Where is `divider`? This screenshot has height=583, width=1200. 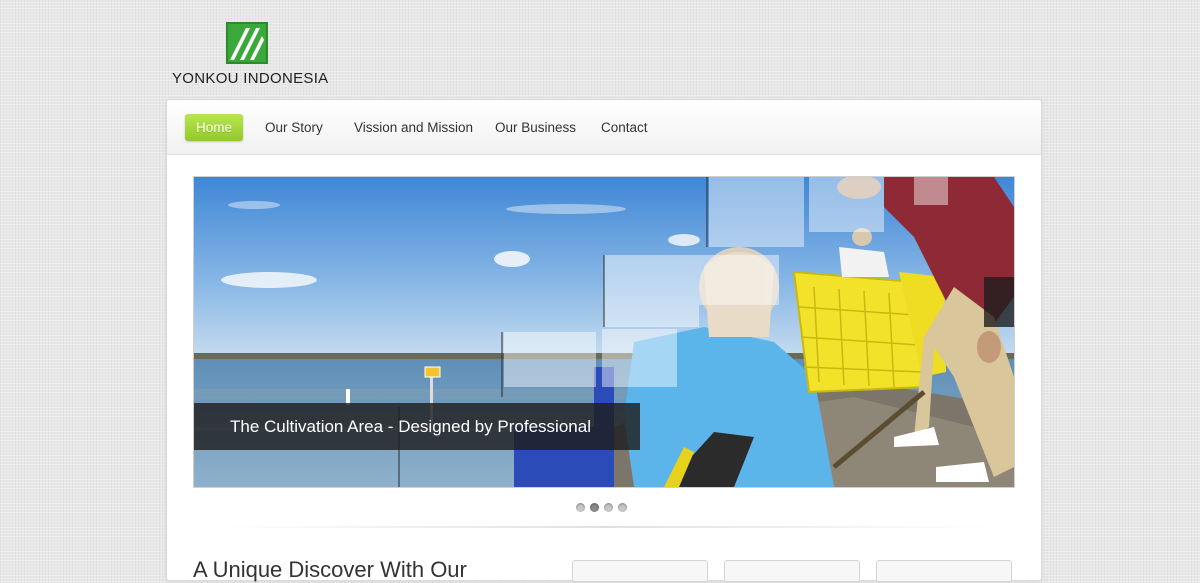 divider is located at coordinates (605, 527).